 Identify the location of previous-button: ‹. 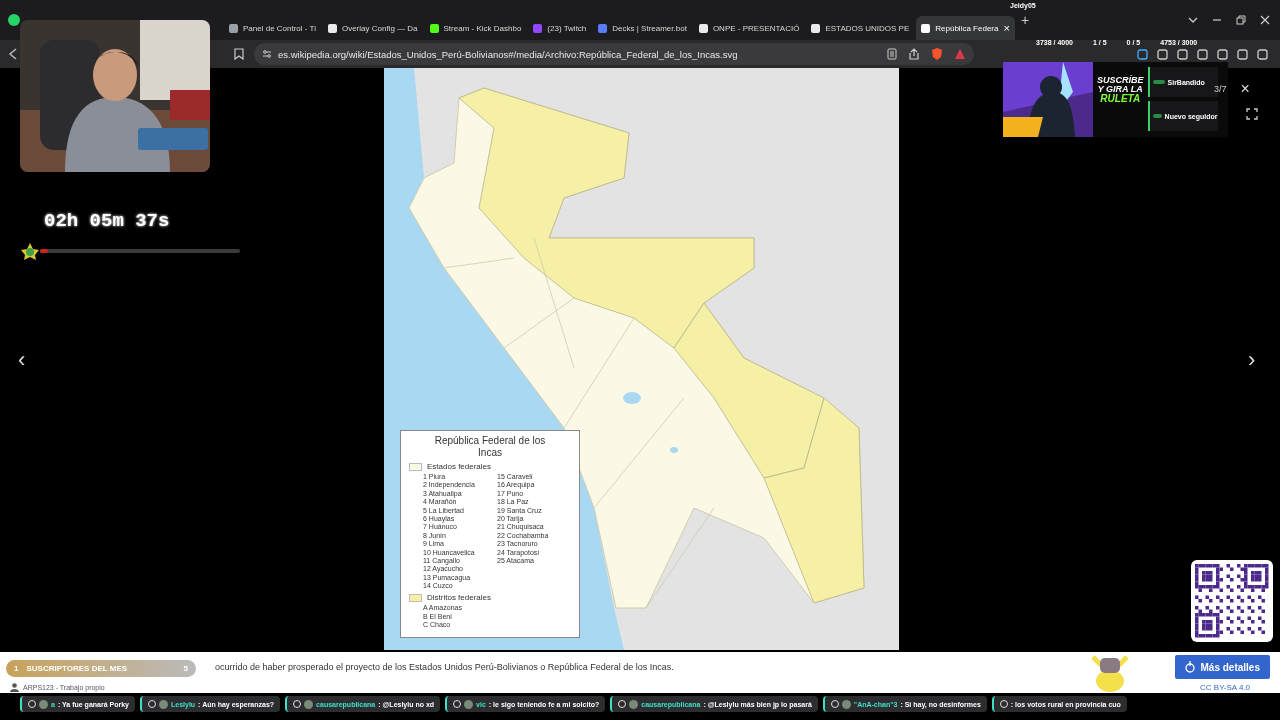
(25, 360).